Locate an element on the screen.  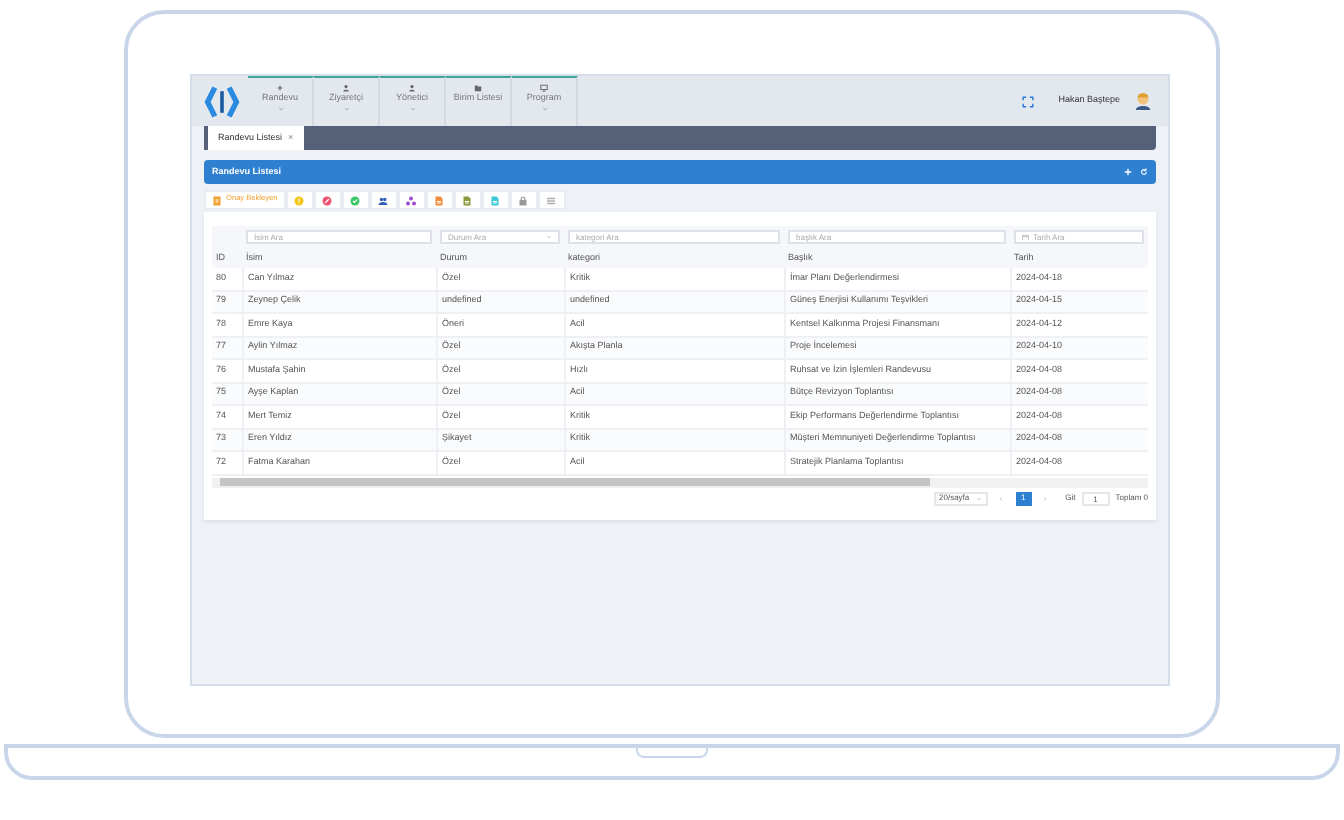
fullscreen-icon is located at coordinates (1028, 101).